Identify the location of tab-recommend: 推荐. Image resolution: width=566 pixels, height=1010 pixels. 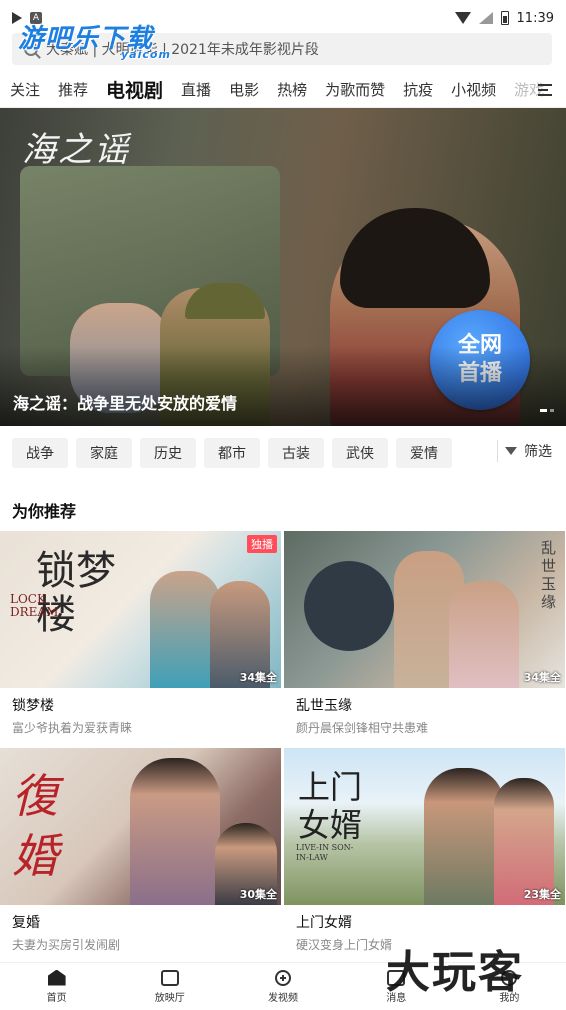
(73, 89).